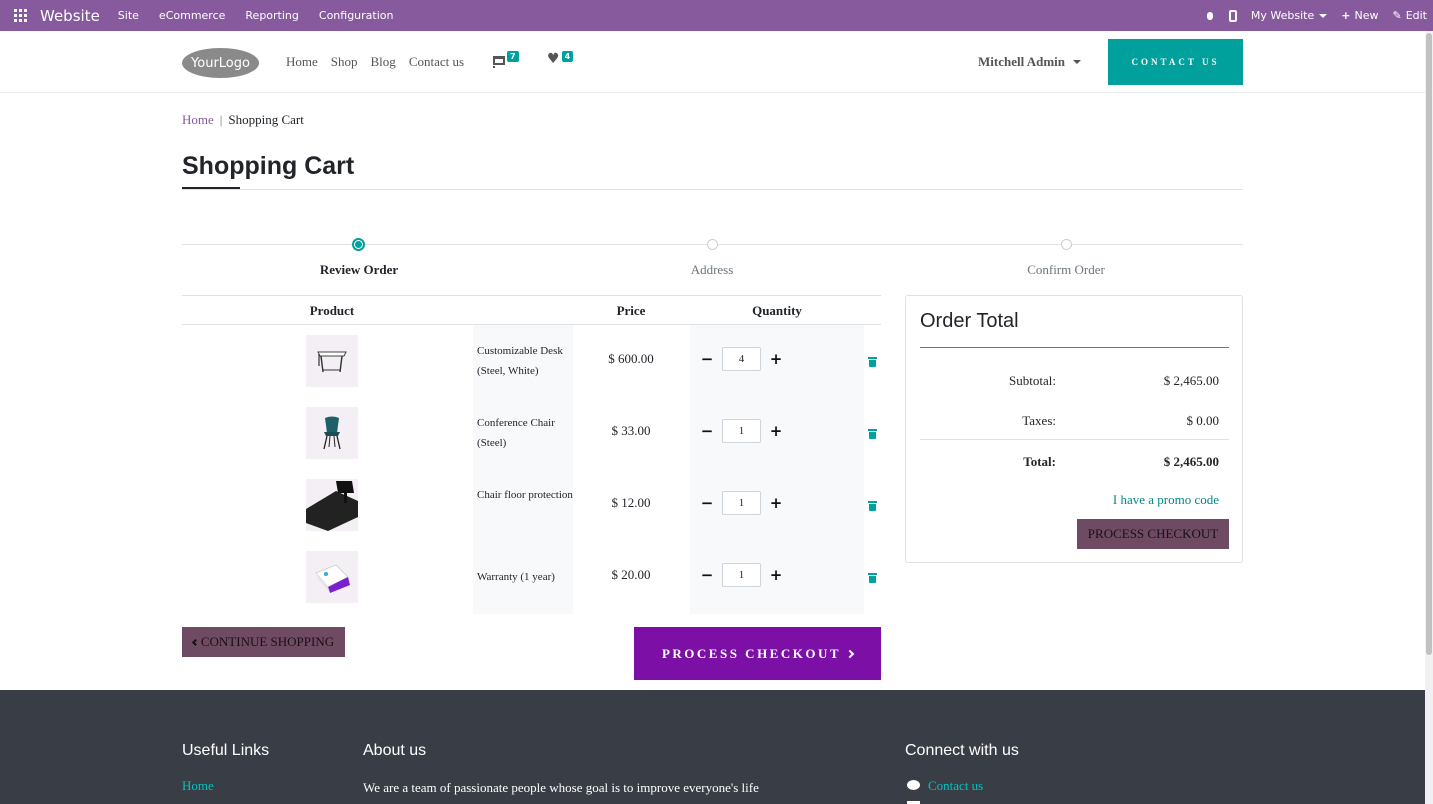  I want to click on nav-shop: Shop, so click(344, 62).